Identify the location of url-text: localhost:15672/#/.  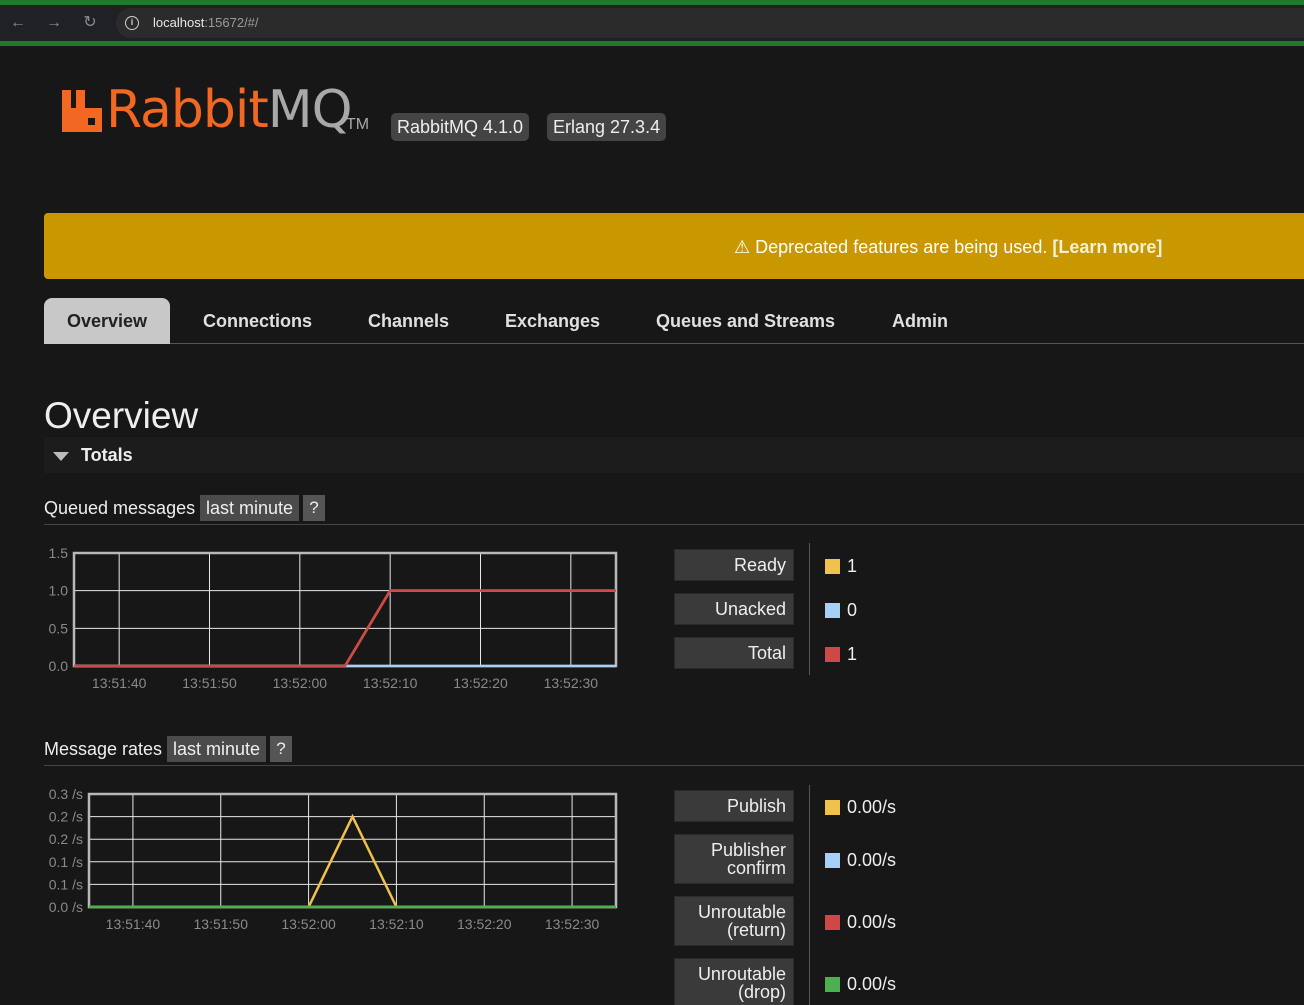
(206, 22).